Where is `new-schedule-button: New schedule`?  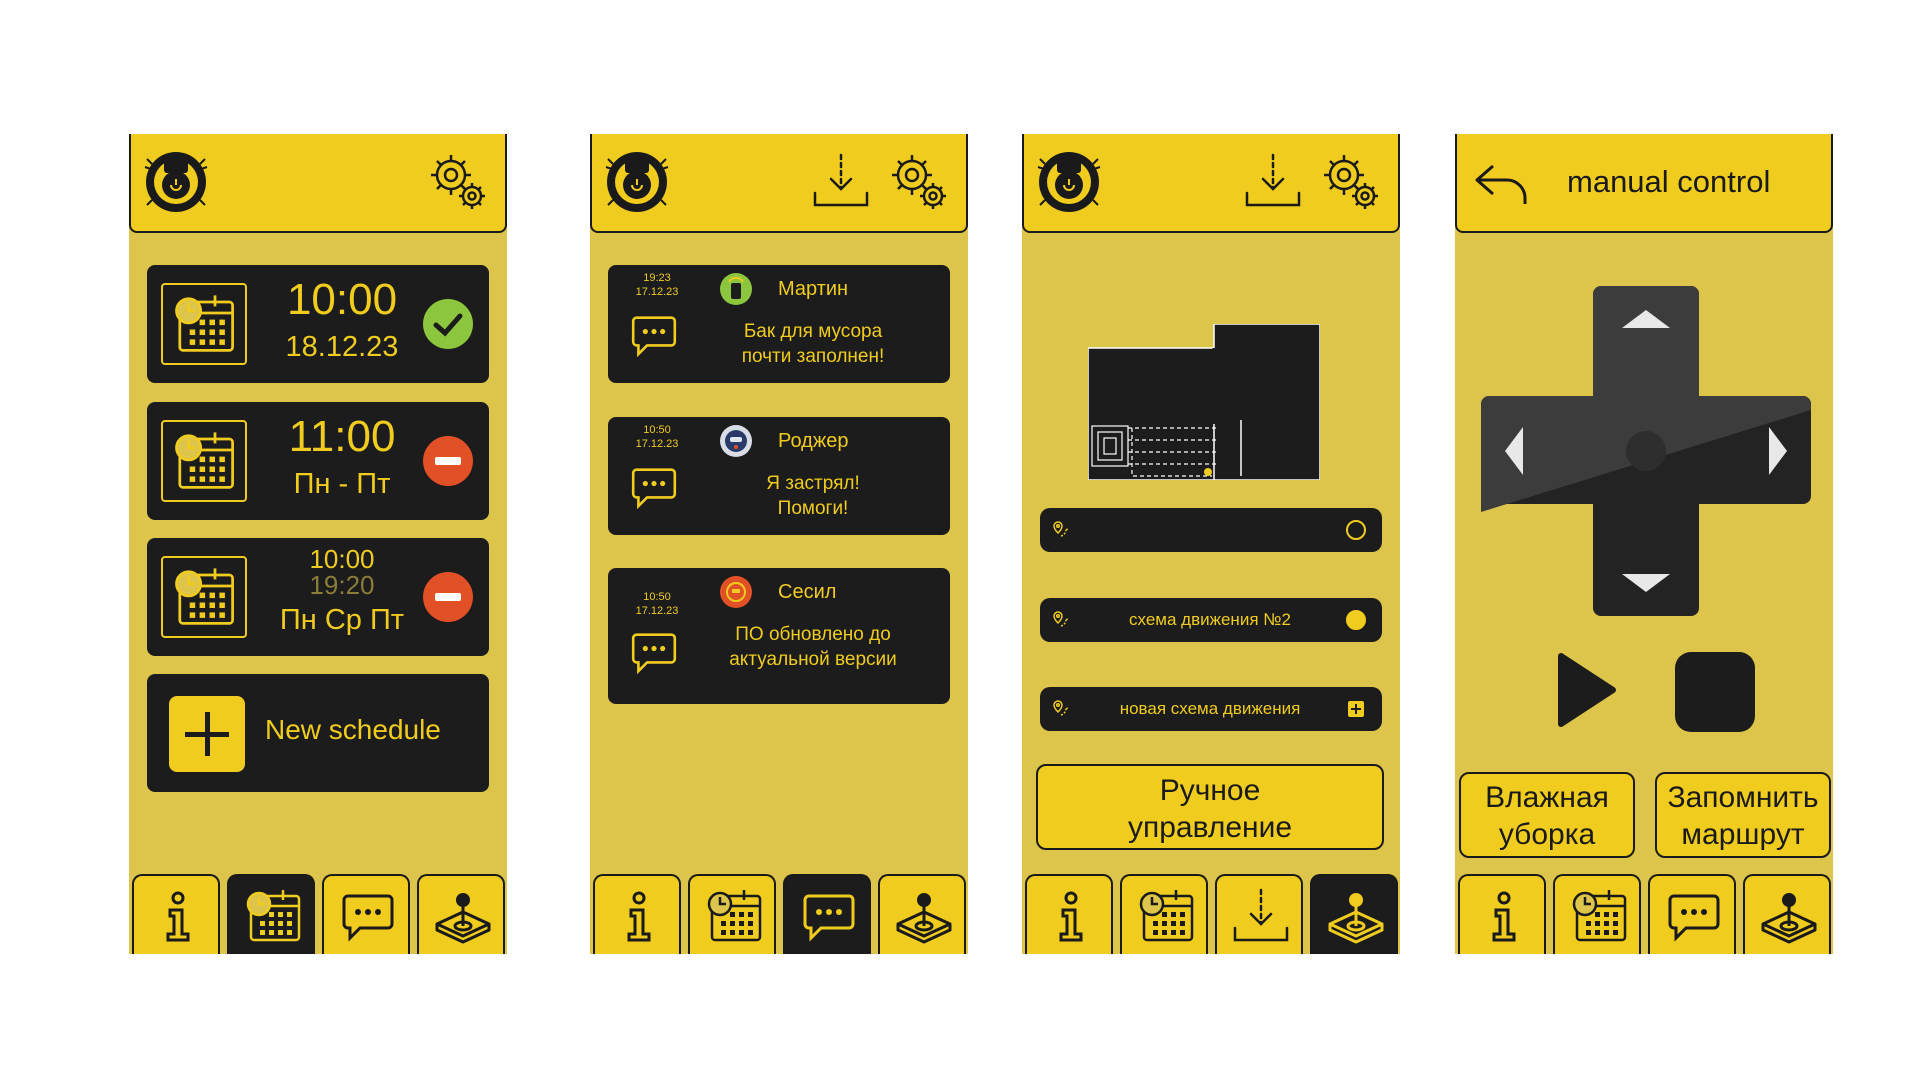 new-schedule-button: New schedule is located at coordinates (318, 733).